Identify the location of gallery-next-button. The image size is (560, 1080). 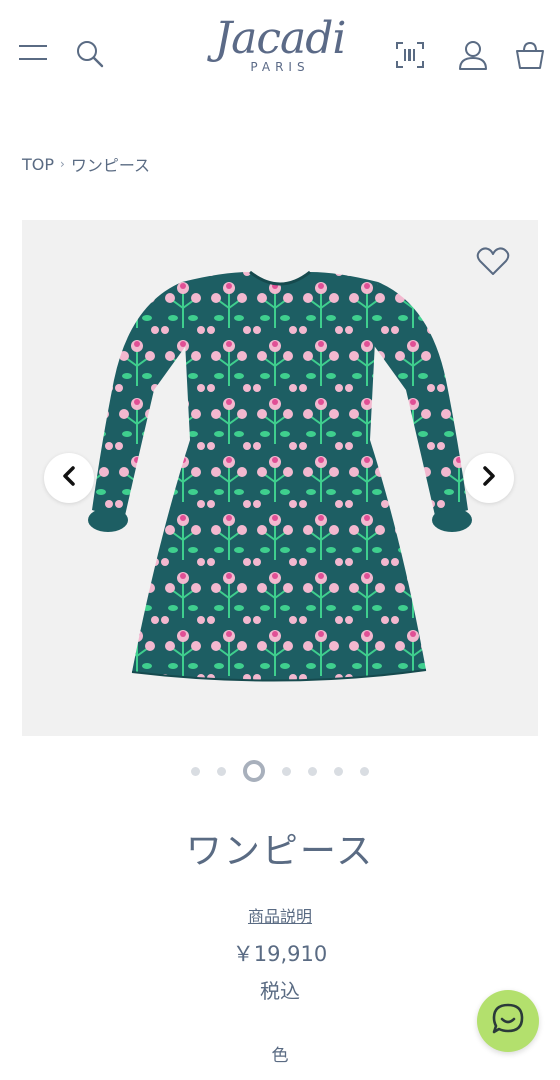
(489, 478).